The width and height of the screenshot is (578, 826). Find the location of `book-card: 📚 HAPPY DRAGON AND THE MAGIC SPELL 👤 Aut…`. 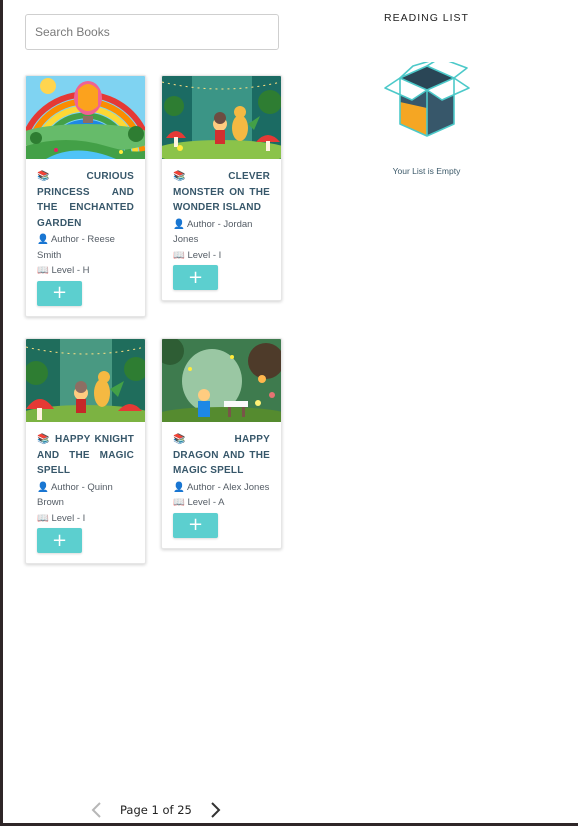

book-card: 📚 HAPPY DRAGON AND THE MAGIC SPELL 👤 Aut… is located at coordinates (221, 443).